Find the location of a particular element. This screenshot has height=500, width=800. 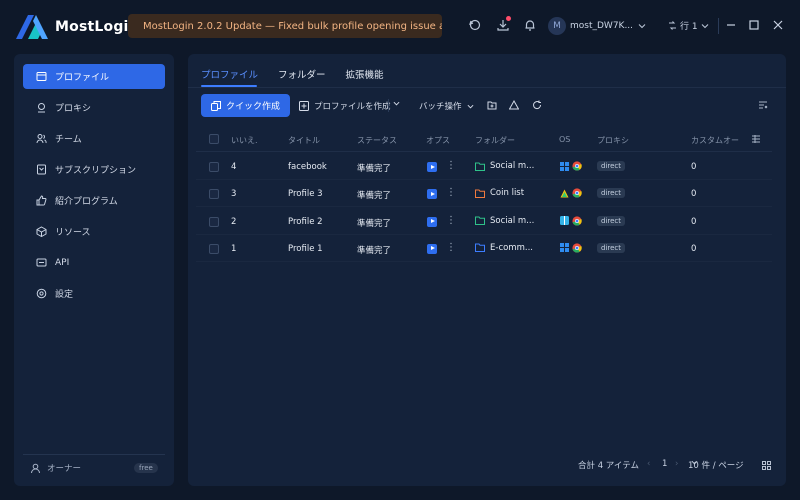

column-header-status: ステータス is located at coordinates (377, 140).